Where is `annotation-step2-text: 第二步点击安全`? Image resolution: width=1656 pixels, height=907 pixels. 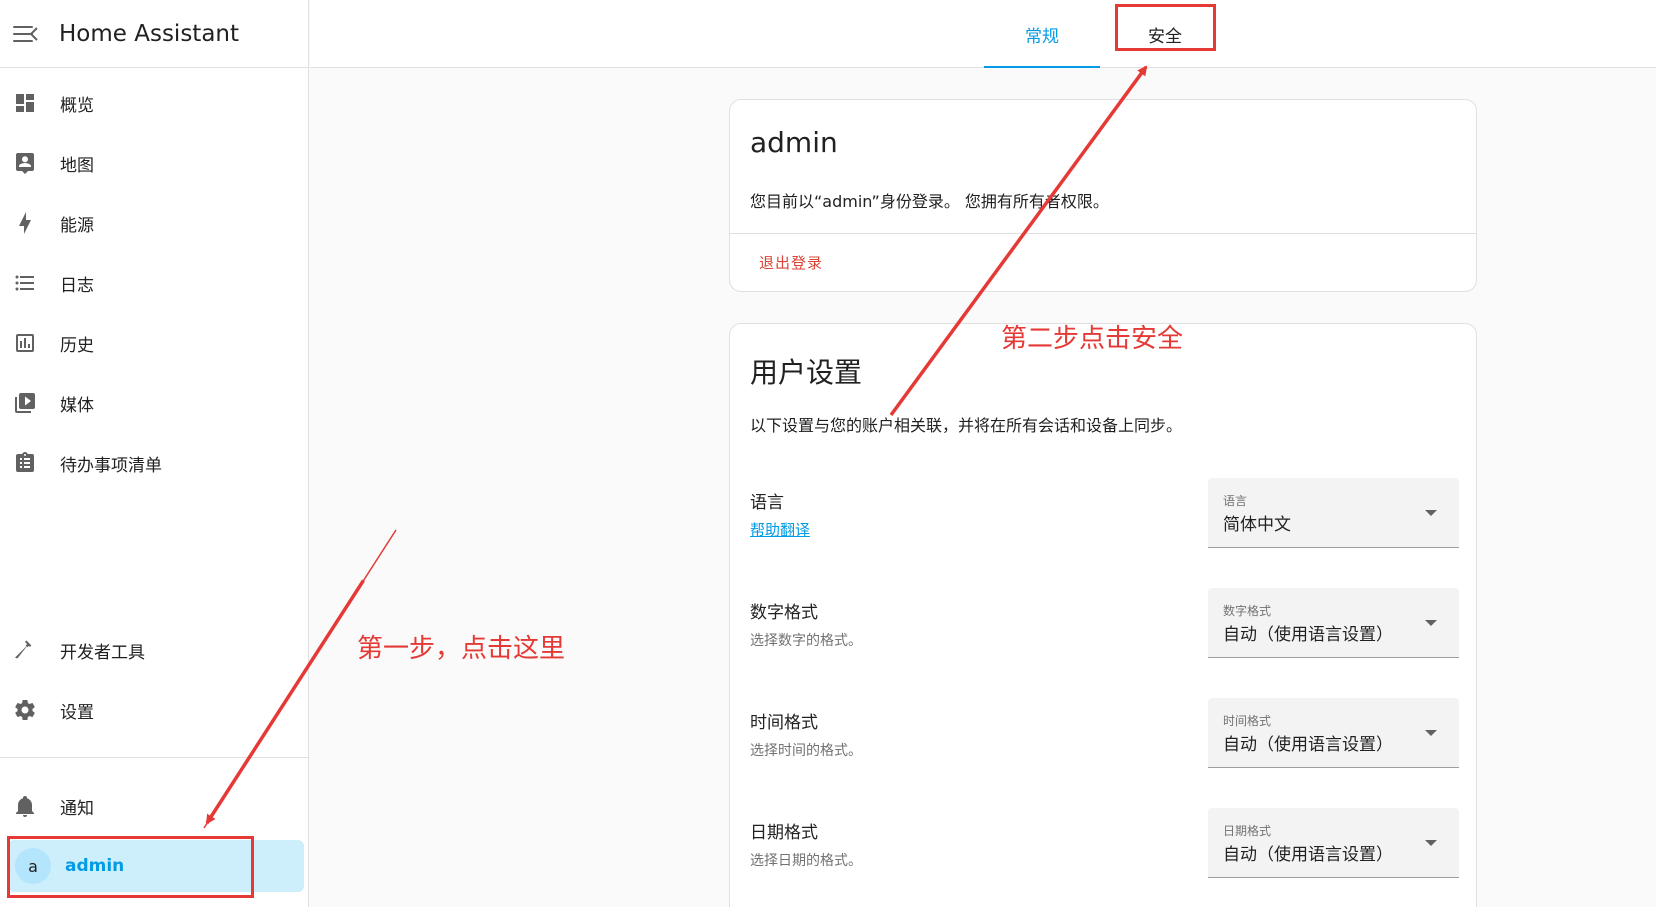
annotation-step2-text: 第二步点击安全 is located at coordinates (1092, 339).